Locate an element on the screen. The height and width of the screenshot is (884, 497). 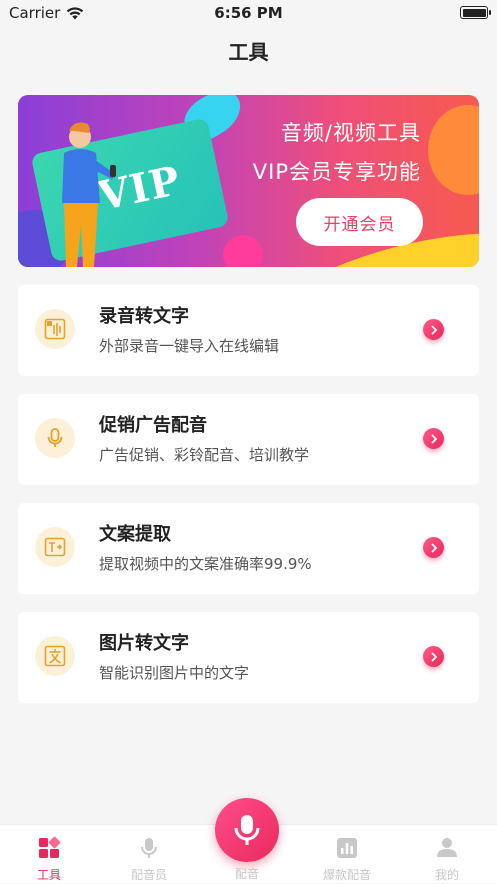
tab-label: 配音员 is located at coordinates (148, 875).